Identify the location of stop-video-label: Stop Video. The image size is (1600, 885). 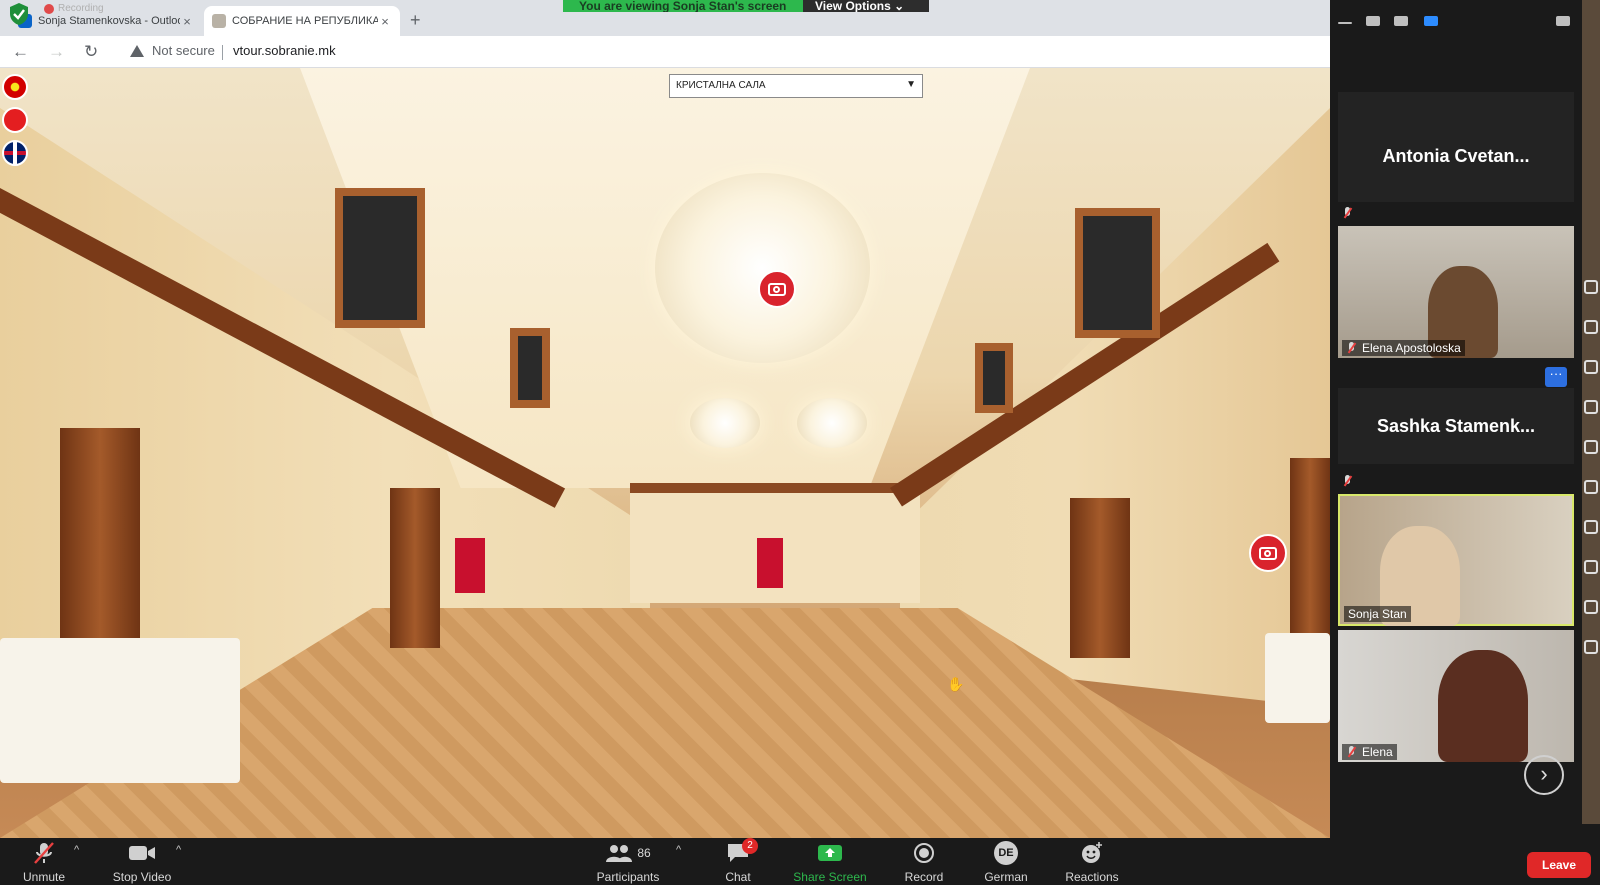
(142, 877).